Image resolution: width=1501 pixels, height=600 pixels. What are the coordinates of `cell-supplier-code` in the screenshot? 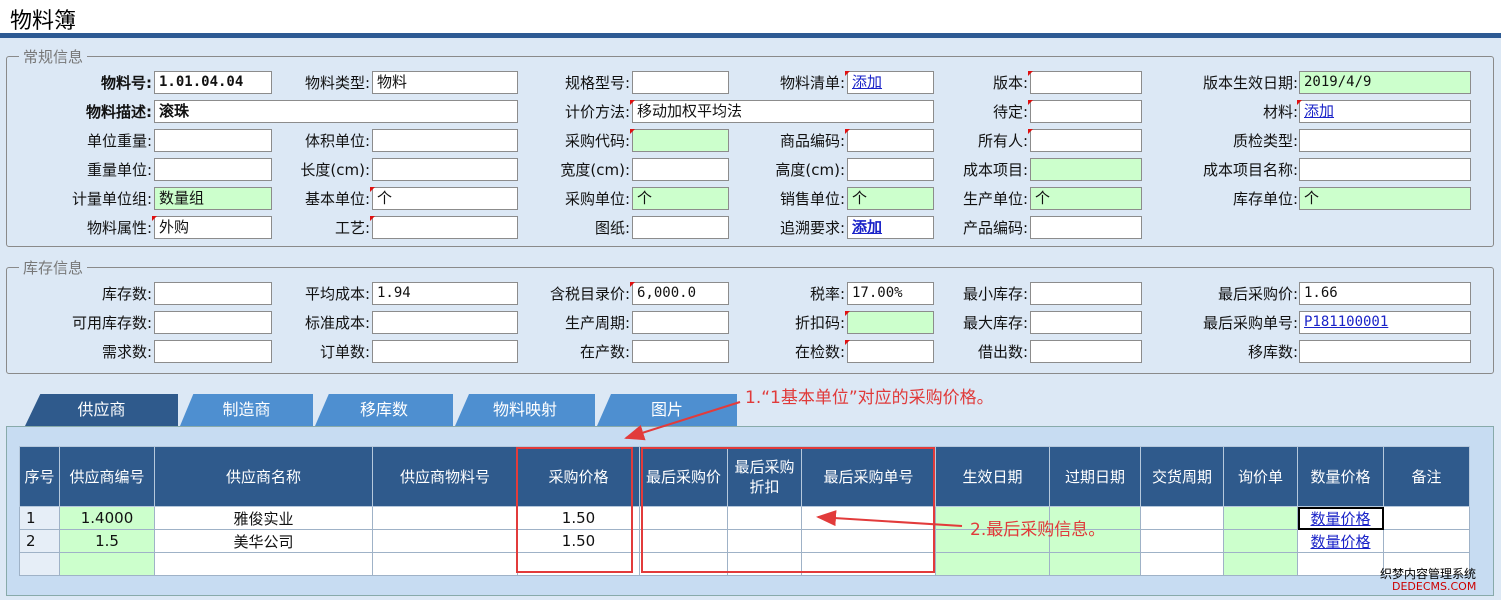 It's located at (107, 564).